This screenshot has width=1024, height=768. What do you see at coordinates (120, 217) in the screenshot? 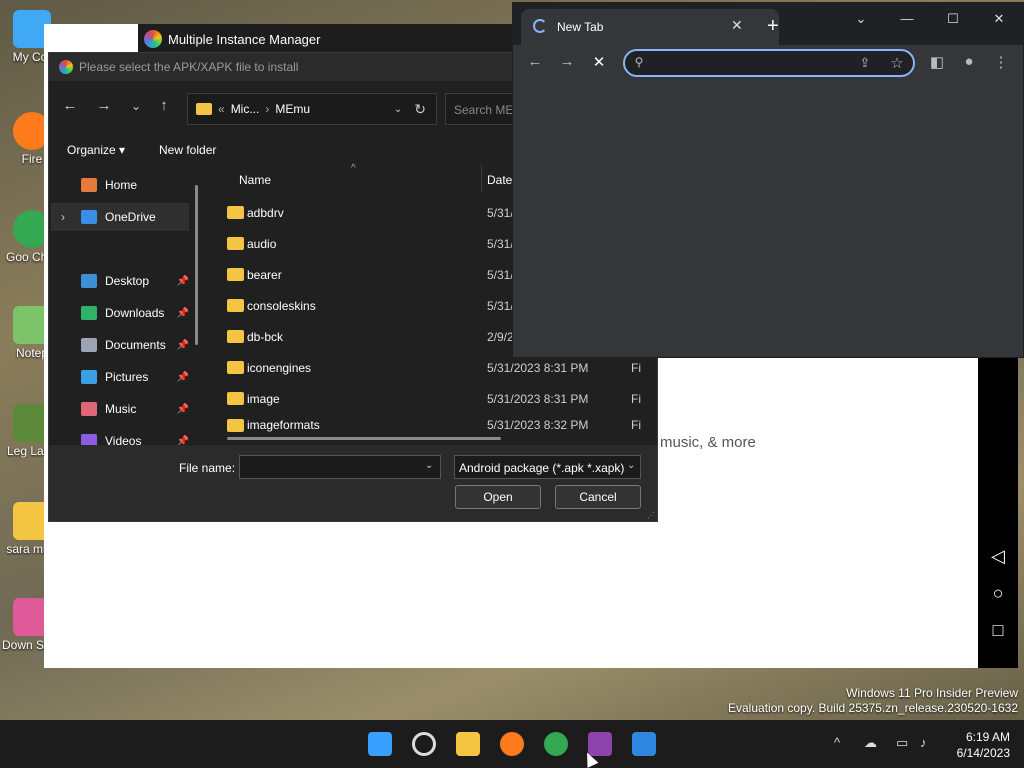
I see `nav-item-onedrive: › OneDrive` at bounding box center [120, 217].